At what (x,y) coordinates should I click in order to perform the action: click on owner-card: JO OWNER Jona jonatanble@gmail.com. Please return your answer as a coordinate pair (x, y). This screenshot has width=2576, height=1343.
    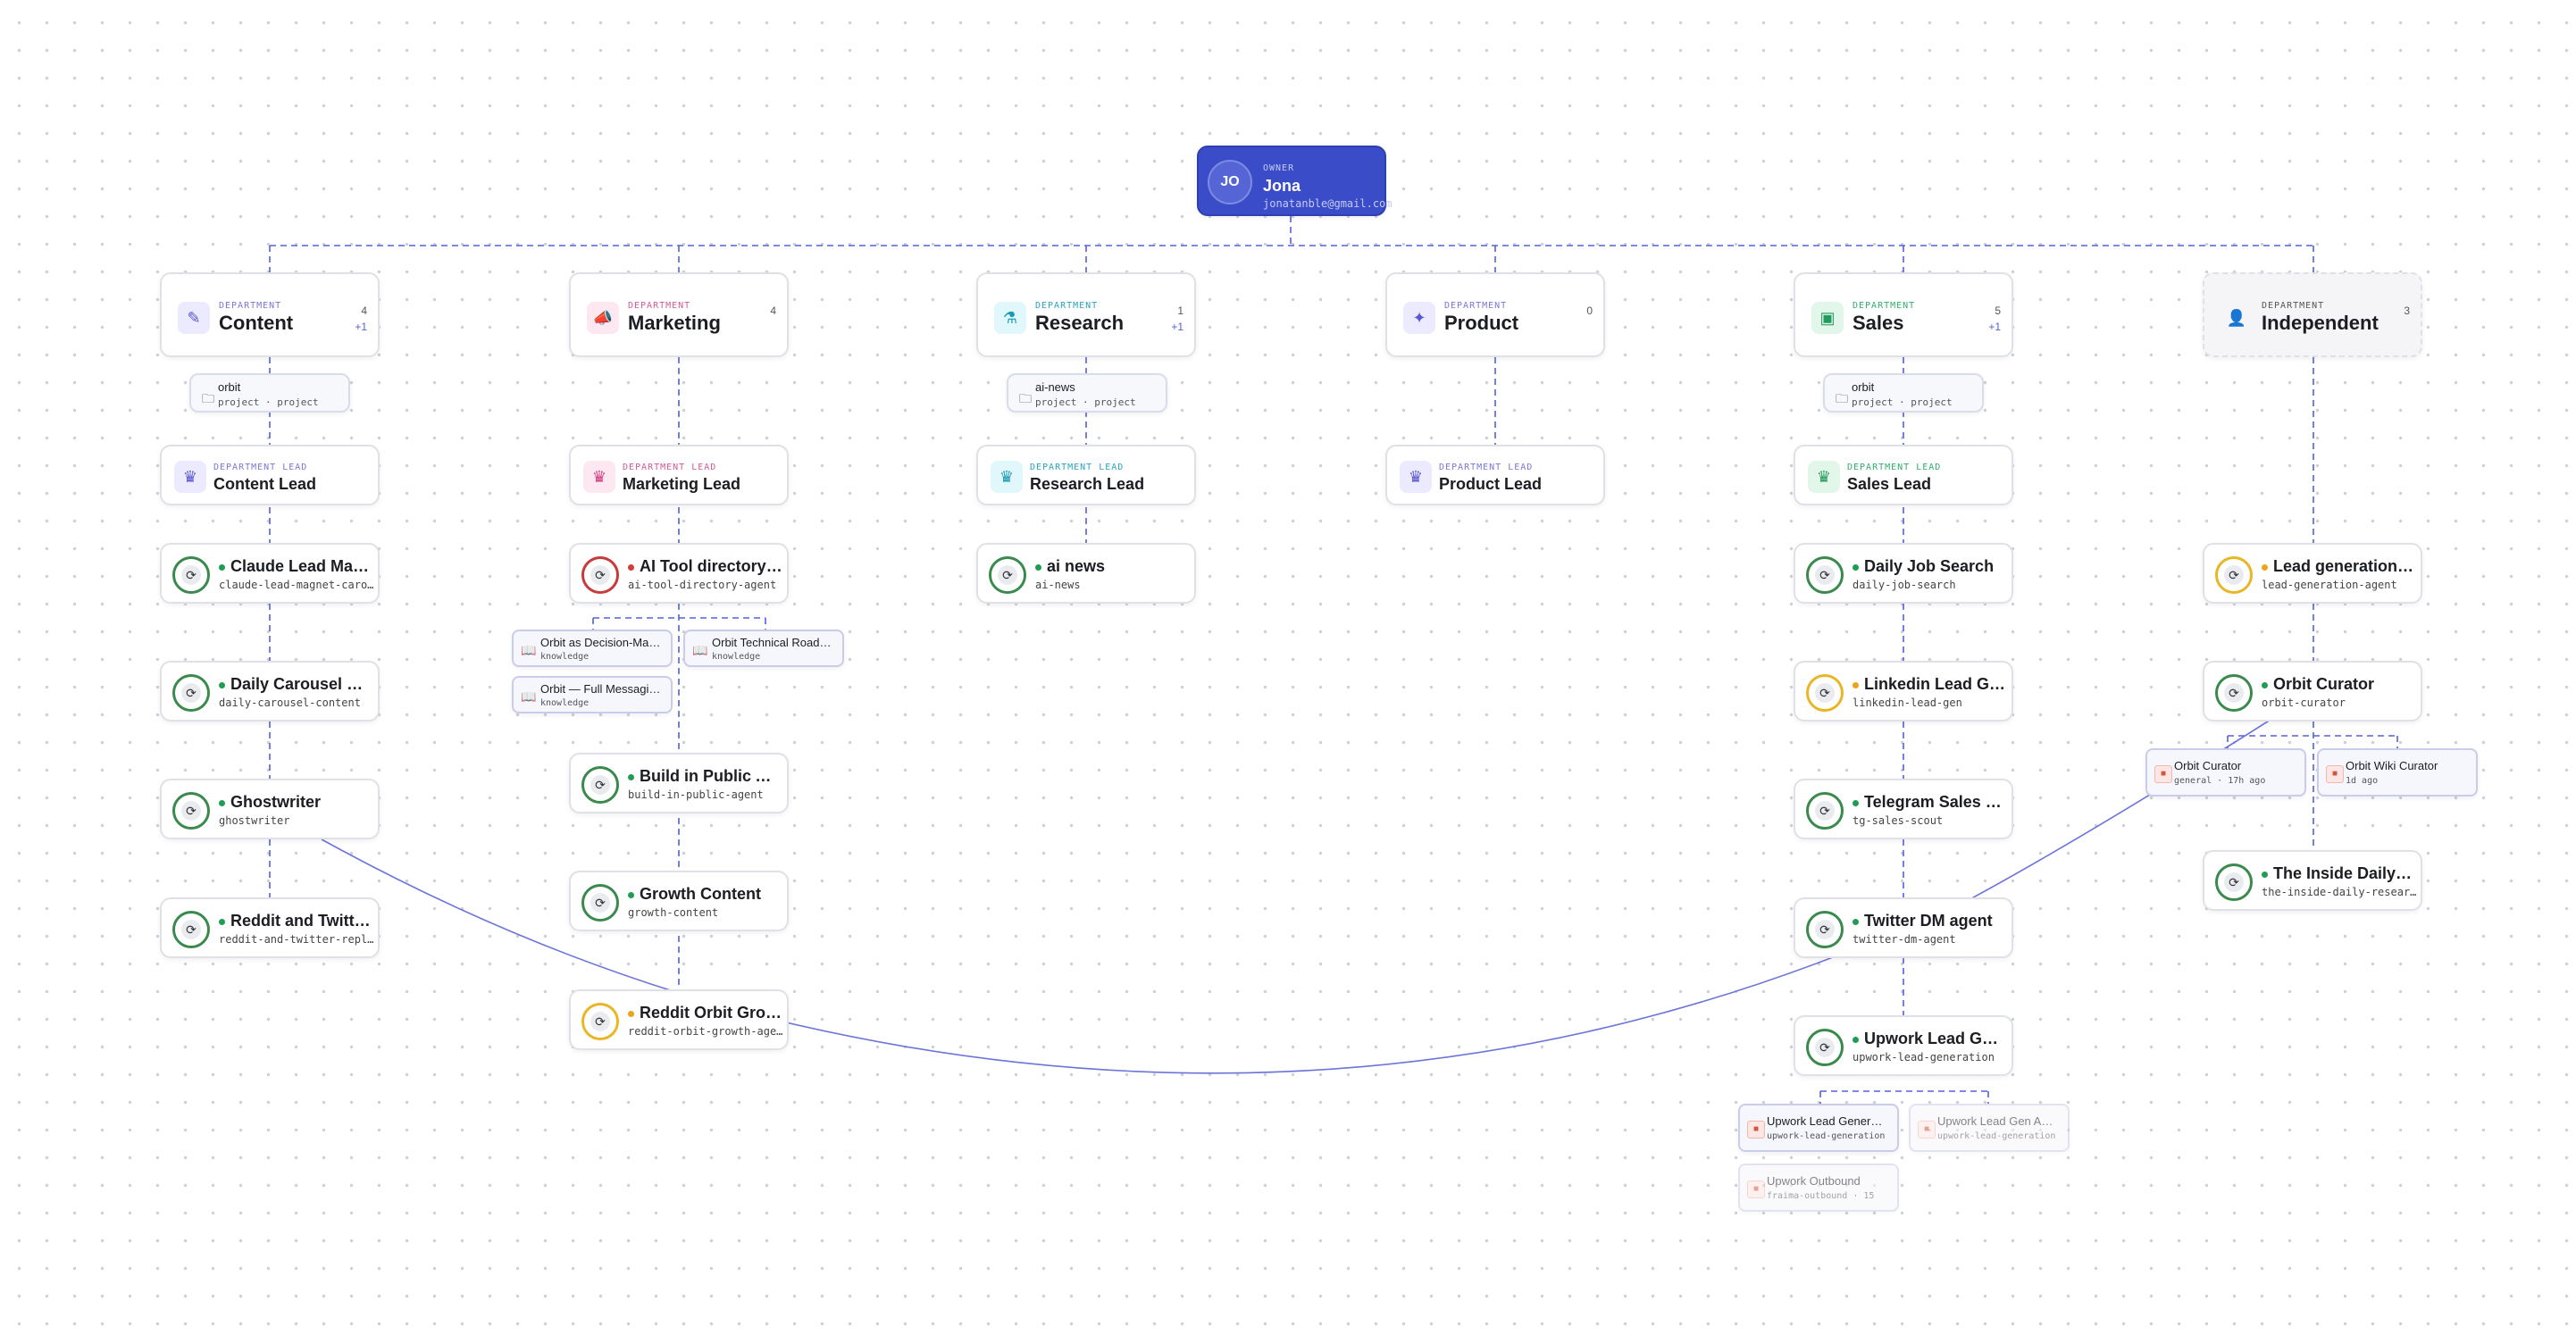
    Looking at the image, I should click on (1295, 181).